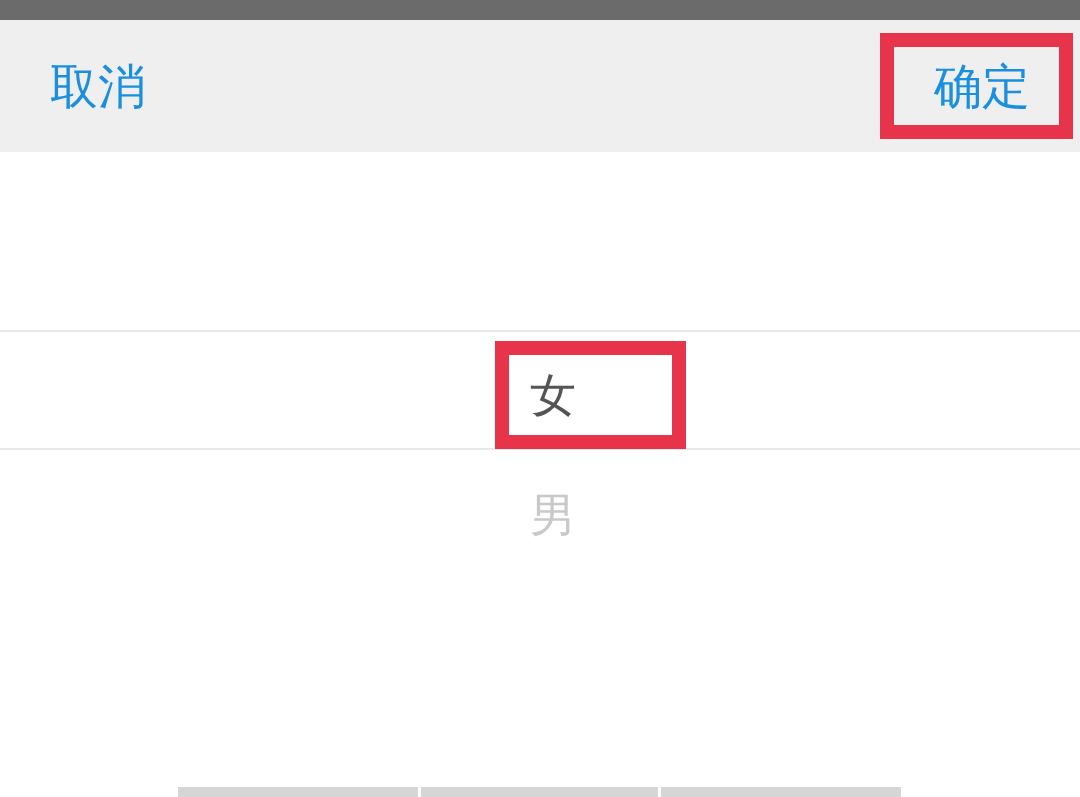  I want to click on cancel-button: 取消, so click(98, 86).